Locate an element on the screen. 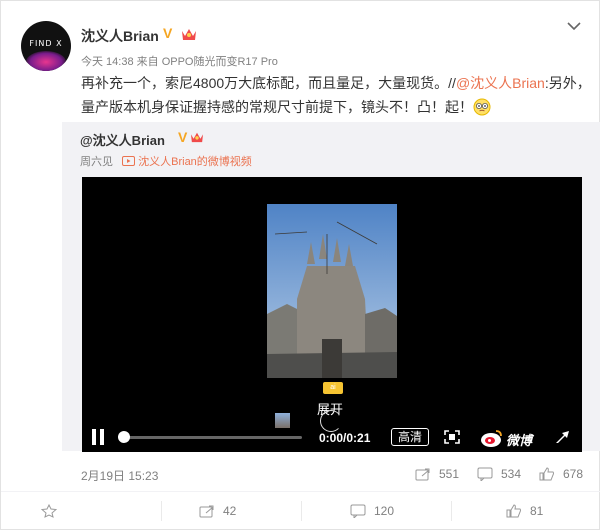 Image resolution: width=600 pixels, height=530 pixels. pause-icon is located at coordinates (99, 437).